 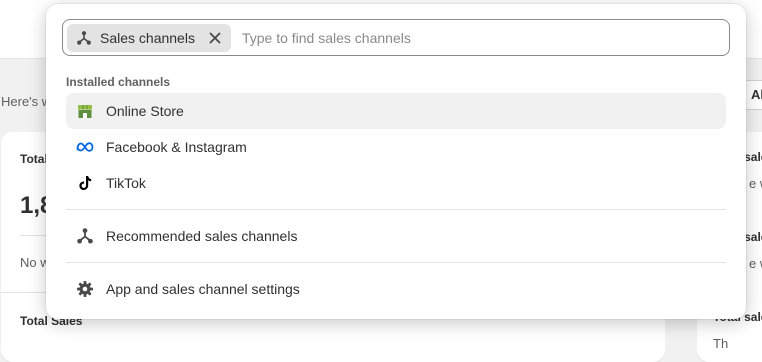 What do you see at coordinates (85, 289) in the screenshot?
I see `gear-icon` at bounding box center [85, 289].